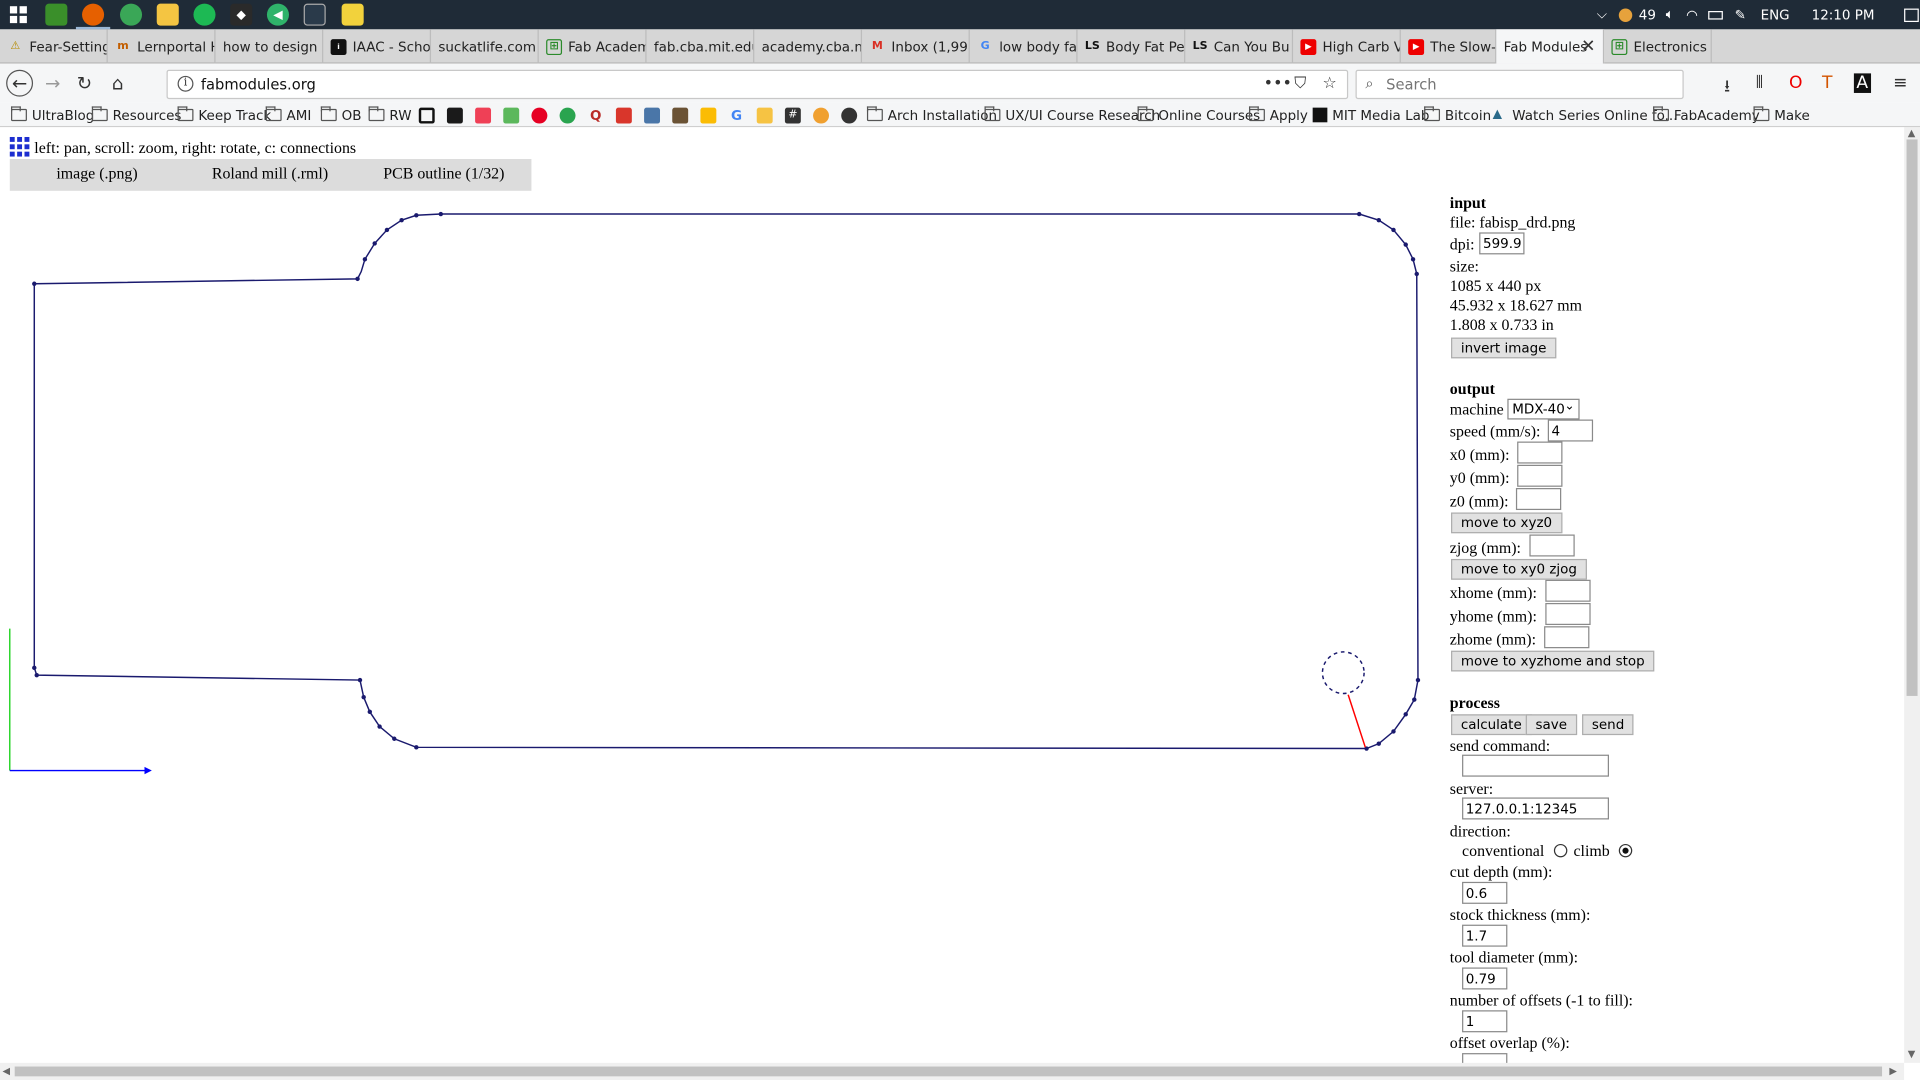 This screenshot has width=1920, height=1080. What do you see at coordinates (1625, 850) in the screenshot?
I see `climb-radio` at bounding box center [1625, 850].